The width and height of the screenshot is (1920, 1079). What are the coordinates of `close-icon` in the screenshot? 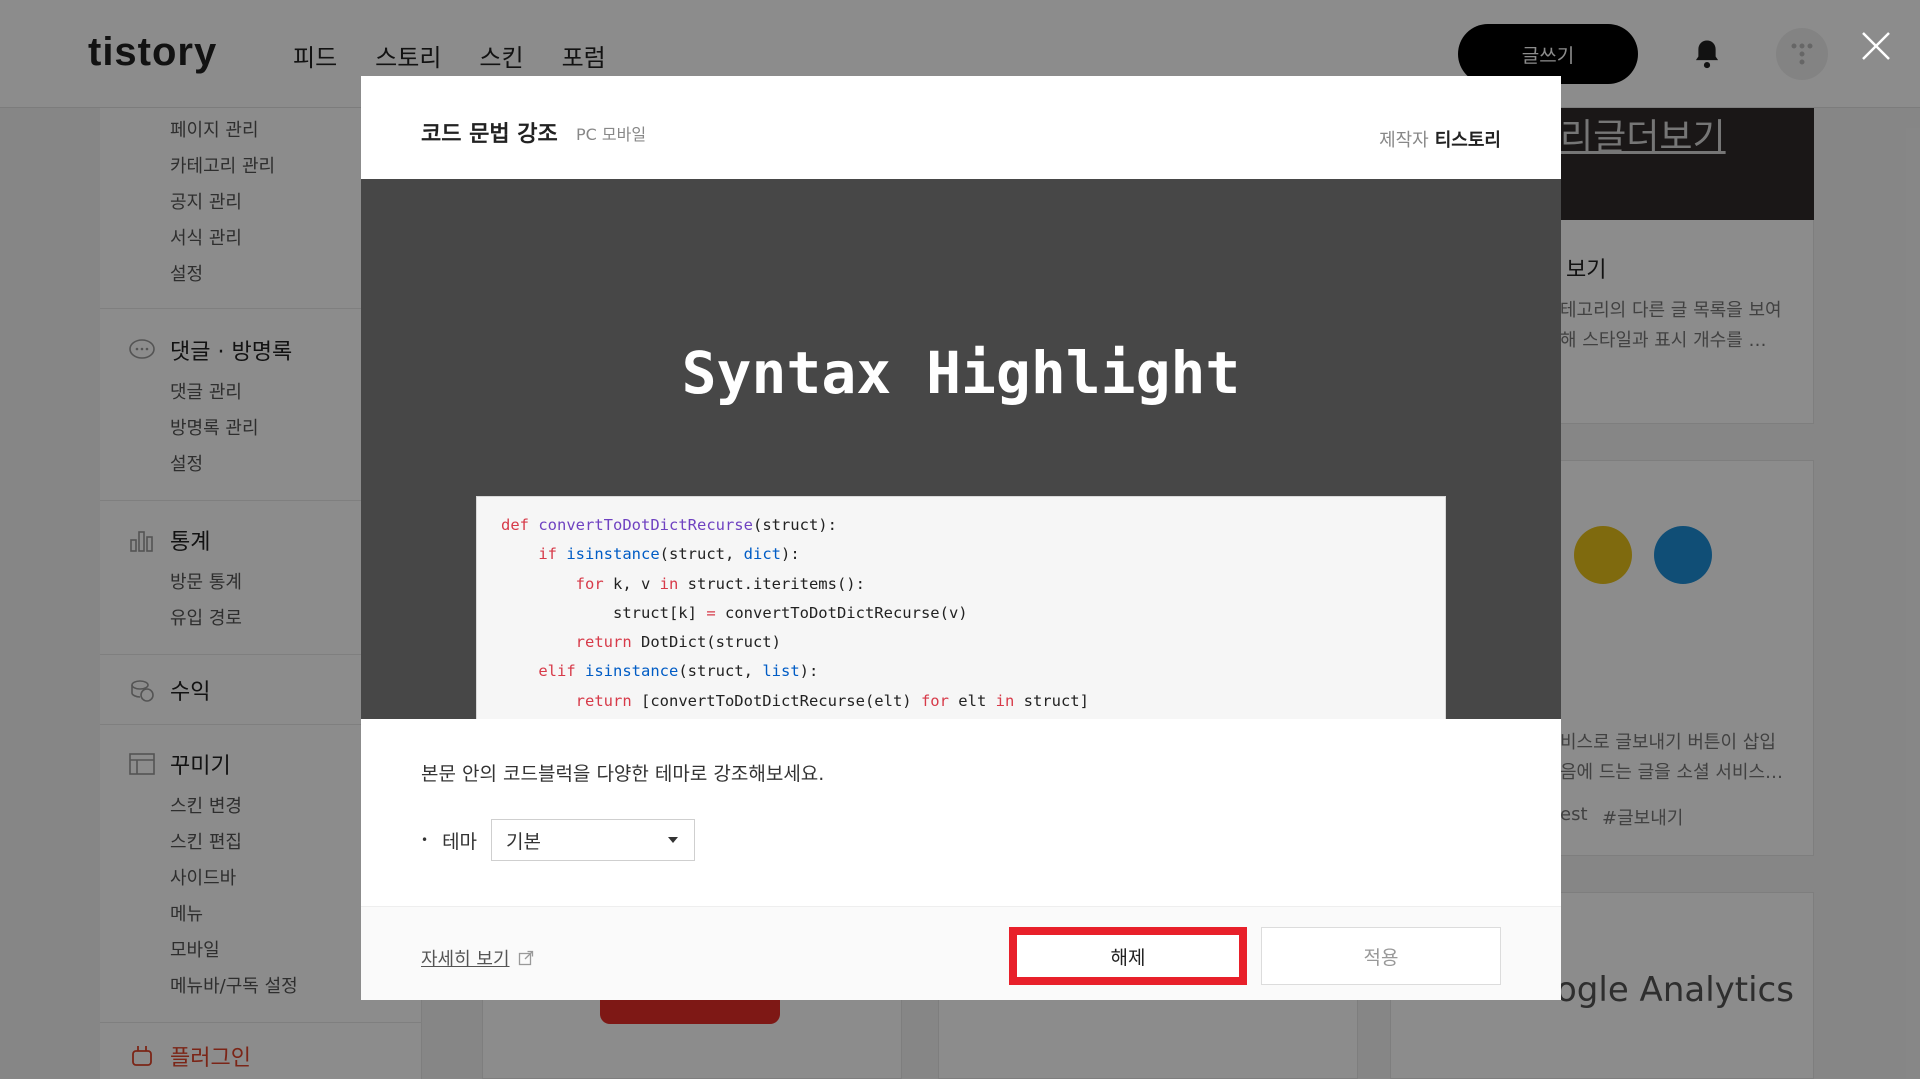 It's located at (1876, 46).